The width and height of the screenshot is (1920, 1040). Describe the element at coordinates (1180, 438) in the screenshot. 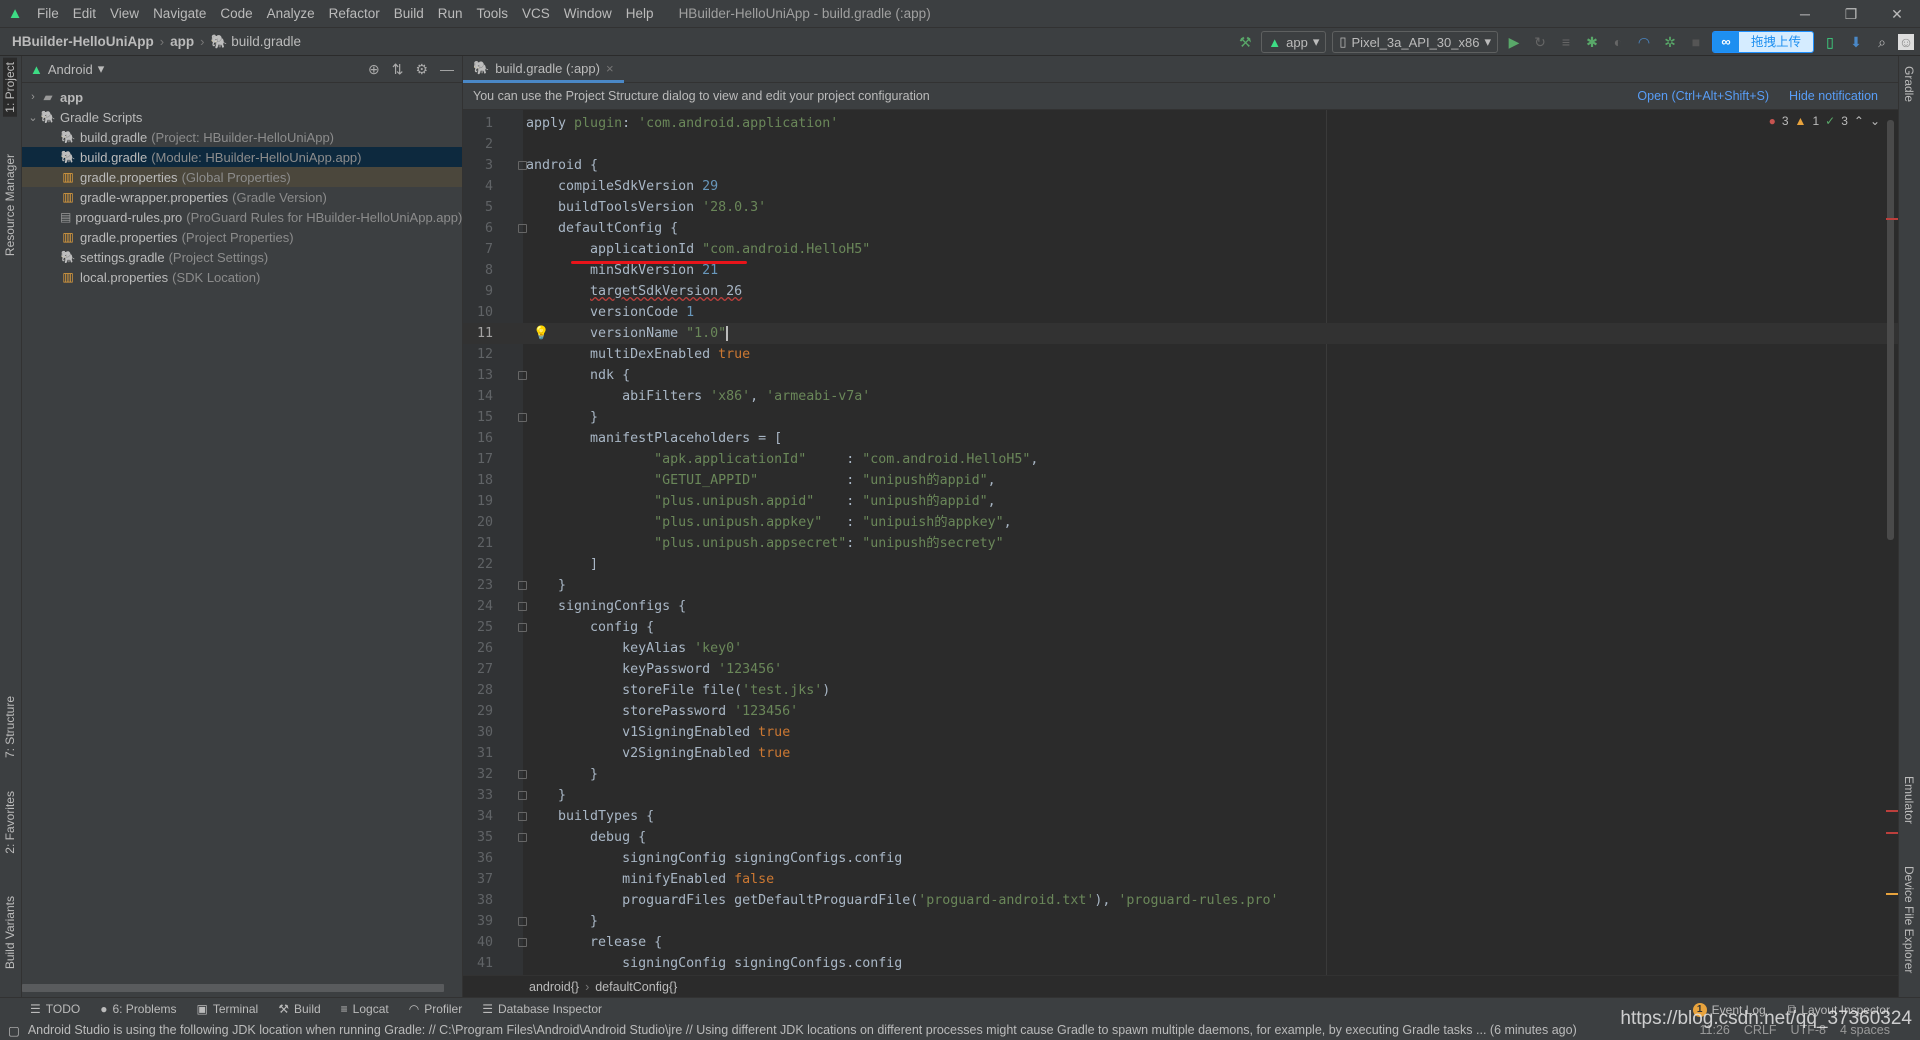

I see `code-line: 16 manifestPlaceholders = [` at that location.